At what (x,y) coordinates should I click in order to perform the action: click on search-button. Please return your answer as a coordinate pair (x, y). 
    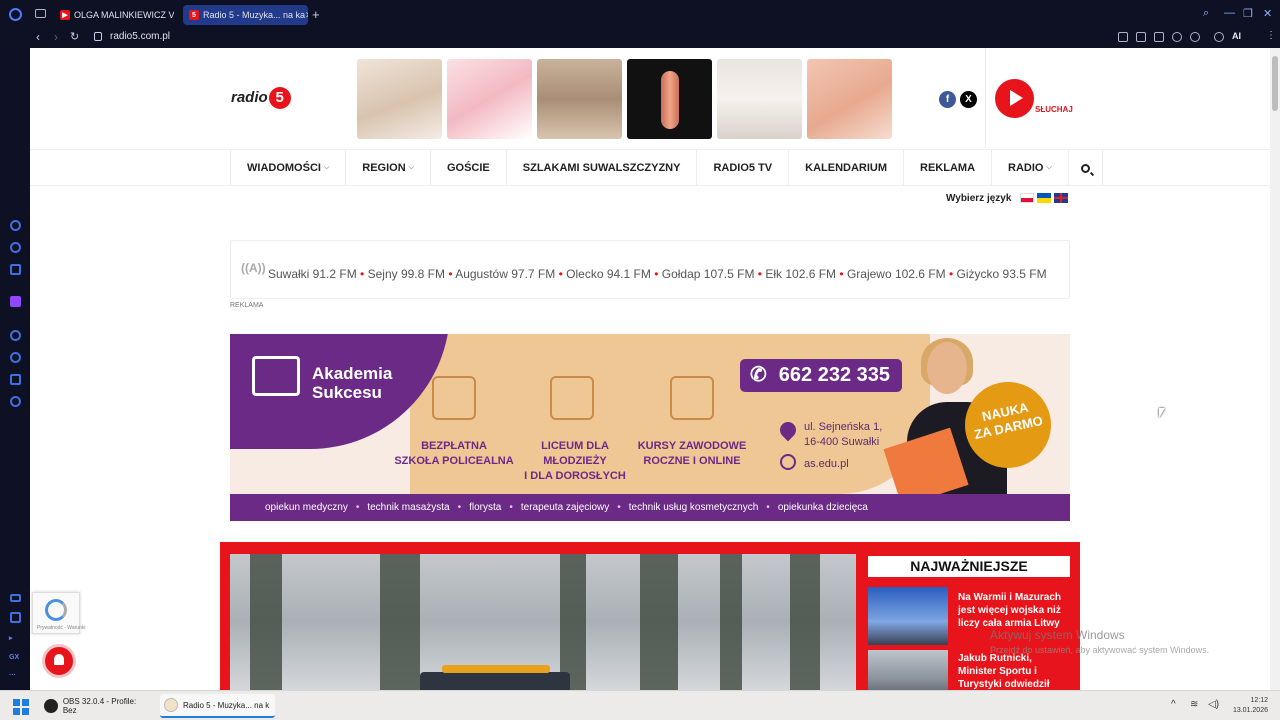
    Looking at the image, I should click on (1086, 168).